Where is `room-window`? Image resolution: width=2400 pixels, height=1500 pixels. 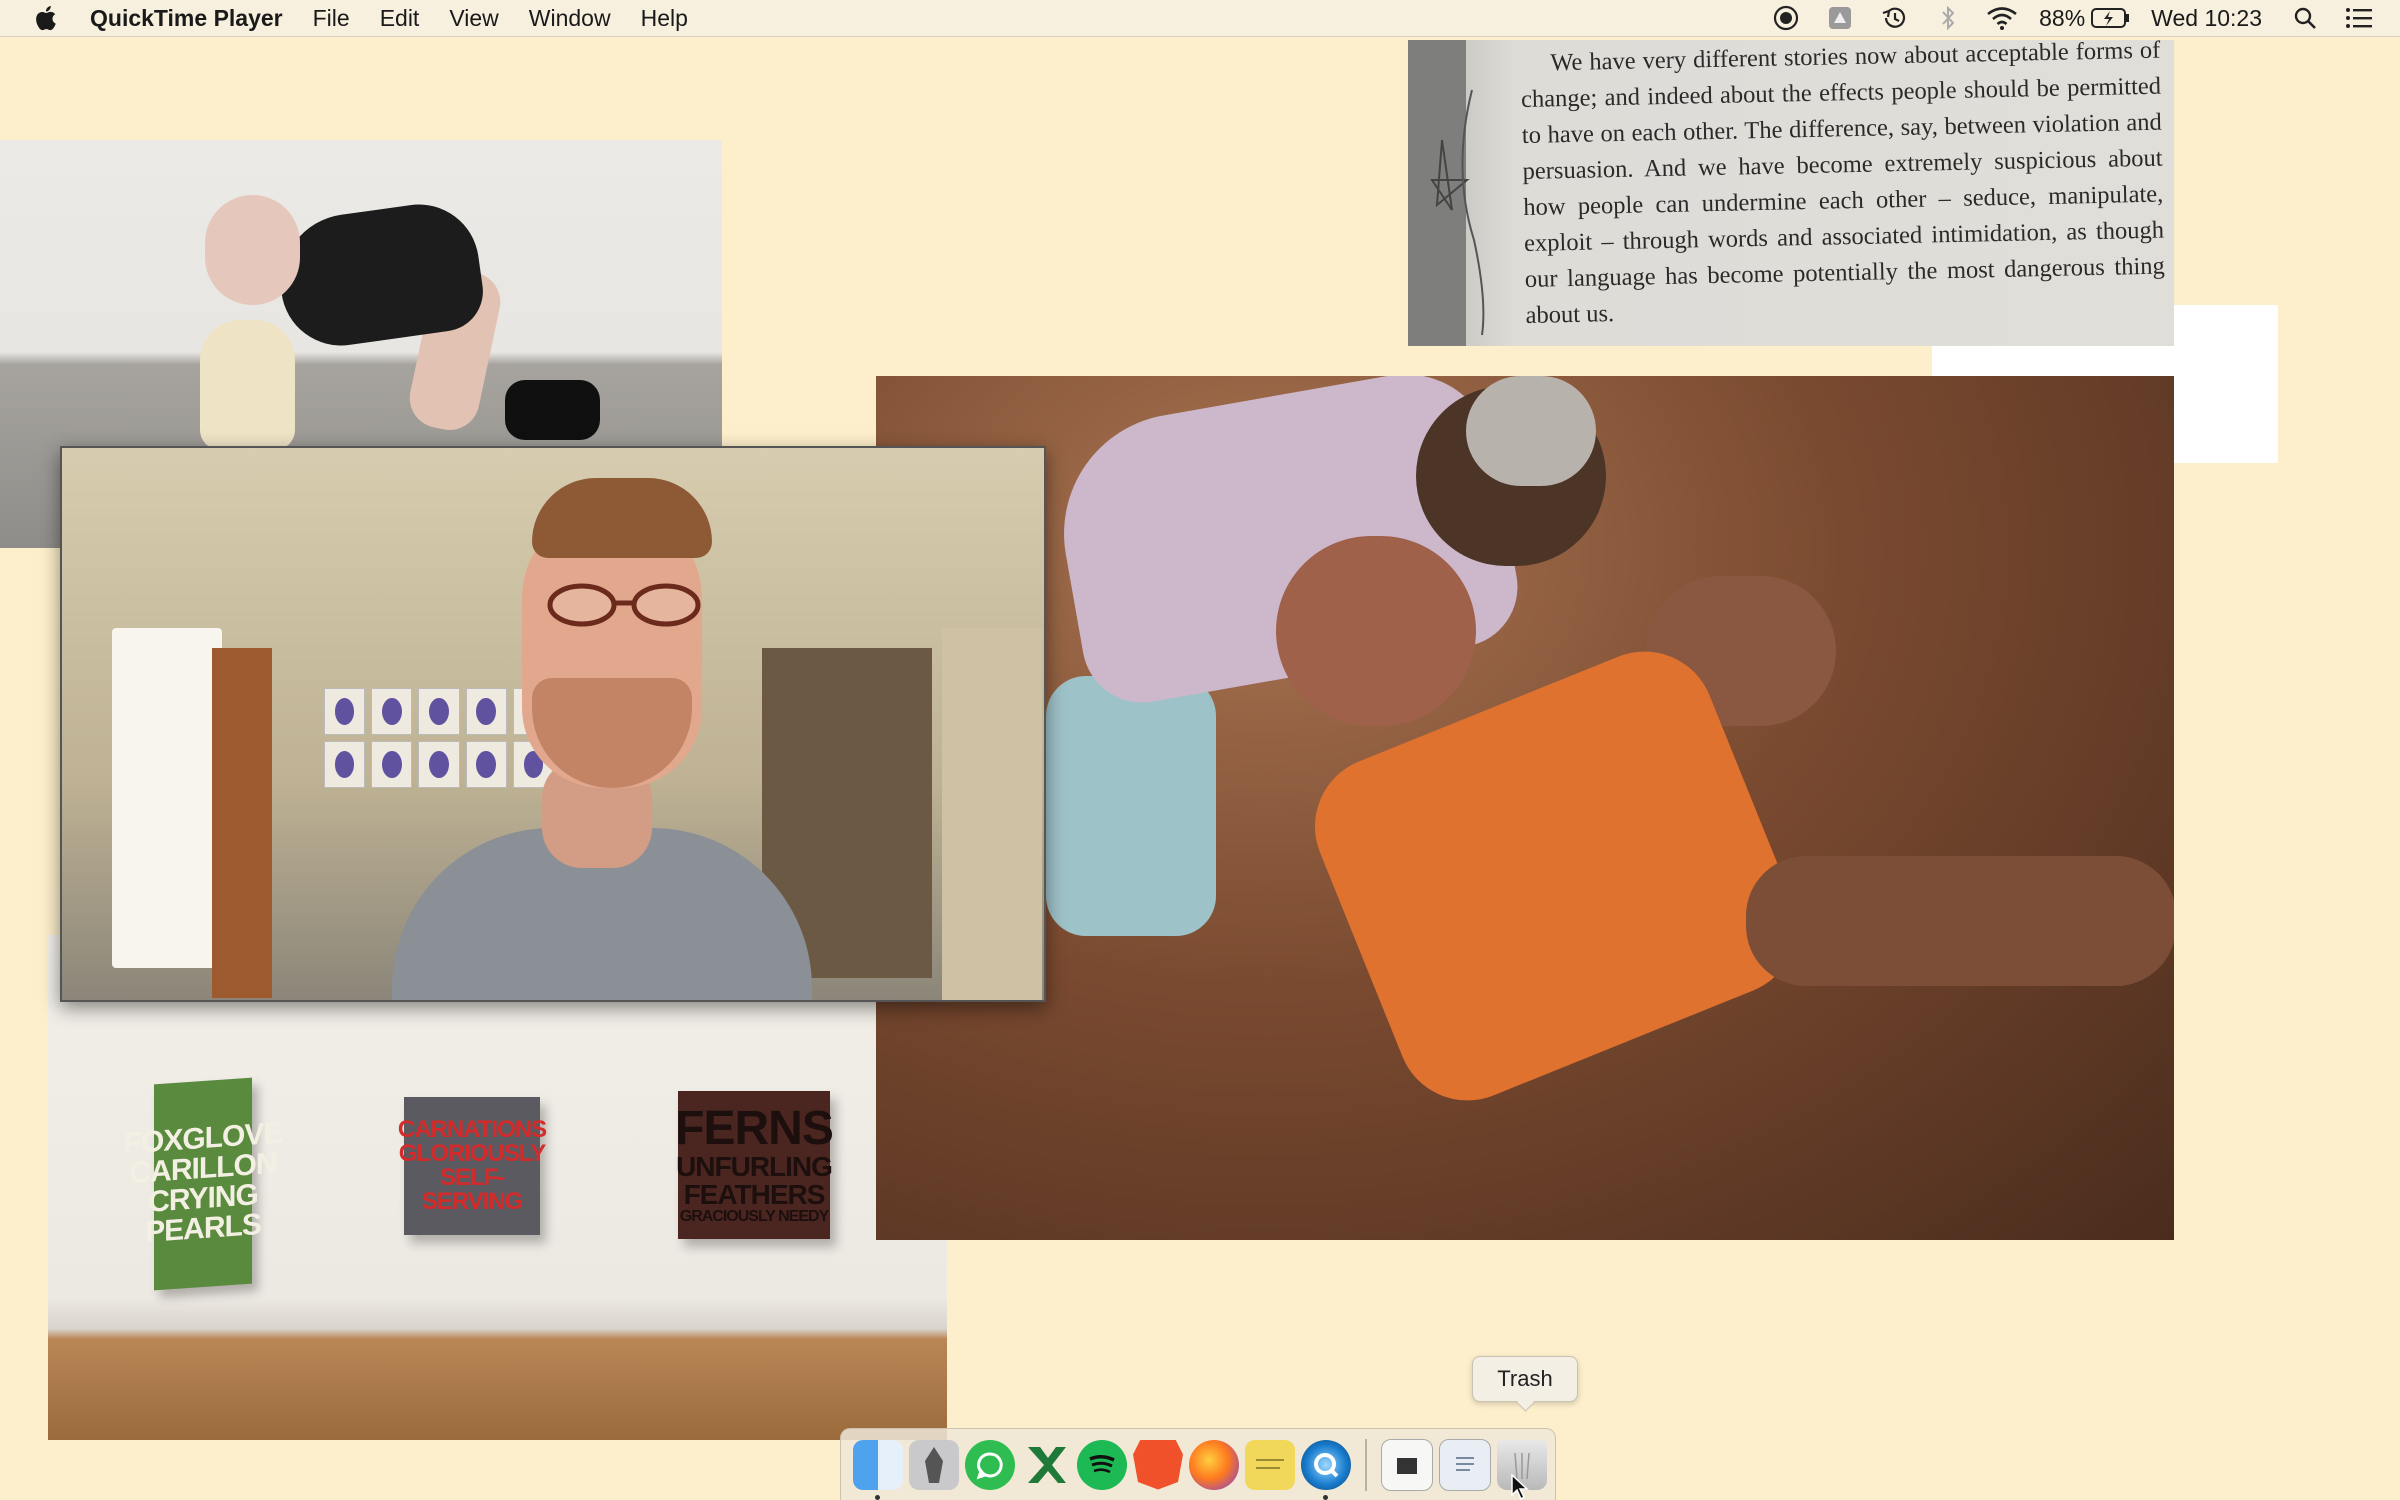 room-window is located at coordinates (167, 798).